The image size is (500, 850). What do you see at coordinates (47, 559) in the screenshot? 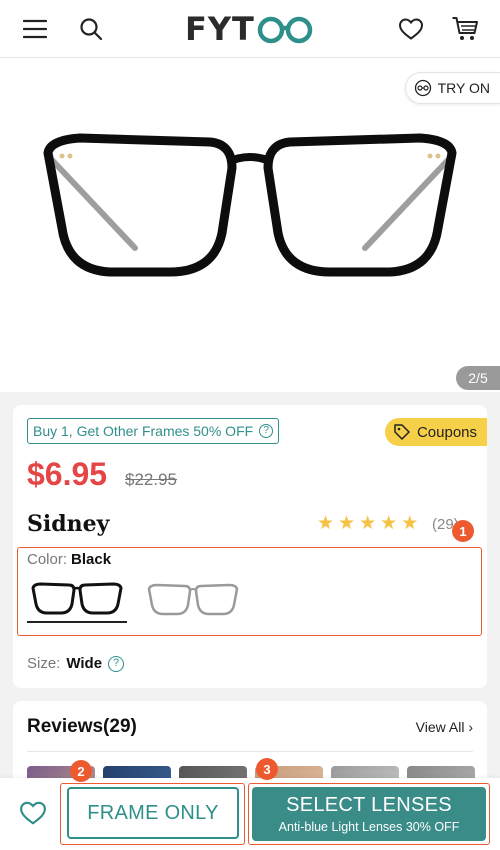
I see `color-label-text: Color:` at bounding box center [47, 559].